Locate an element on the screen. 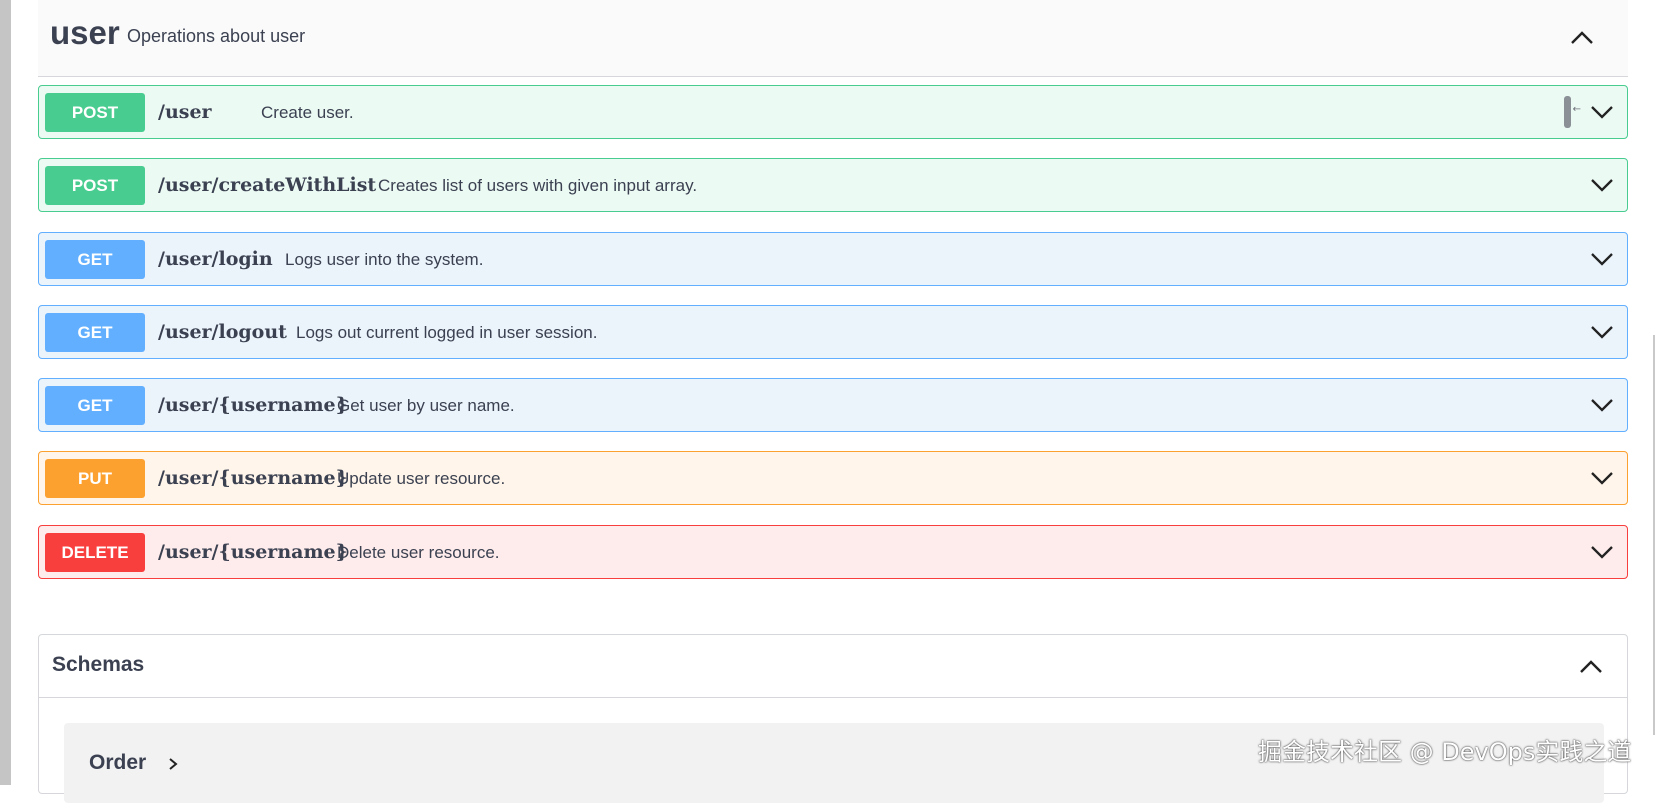 This screenshot has width=1659, height=803. method-badge: PUT is located at coordinates (95, 478).